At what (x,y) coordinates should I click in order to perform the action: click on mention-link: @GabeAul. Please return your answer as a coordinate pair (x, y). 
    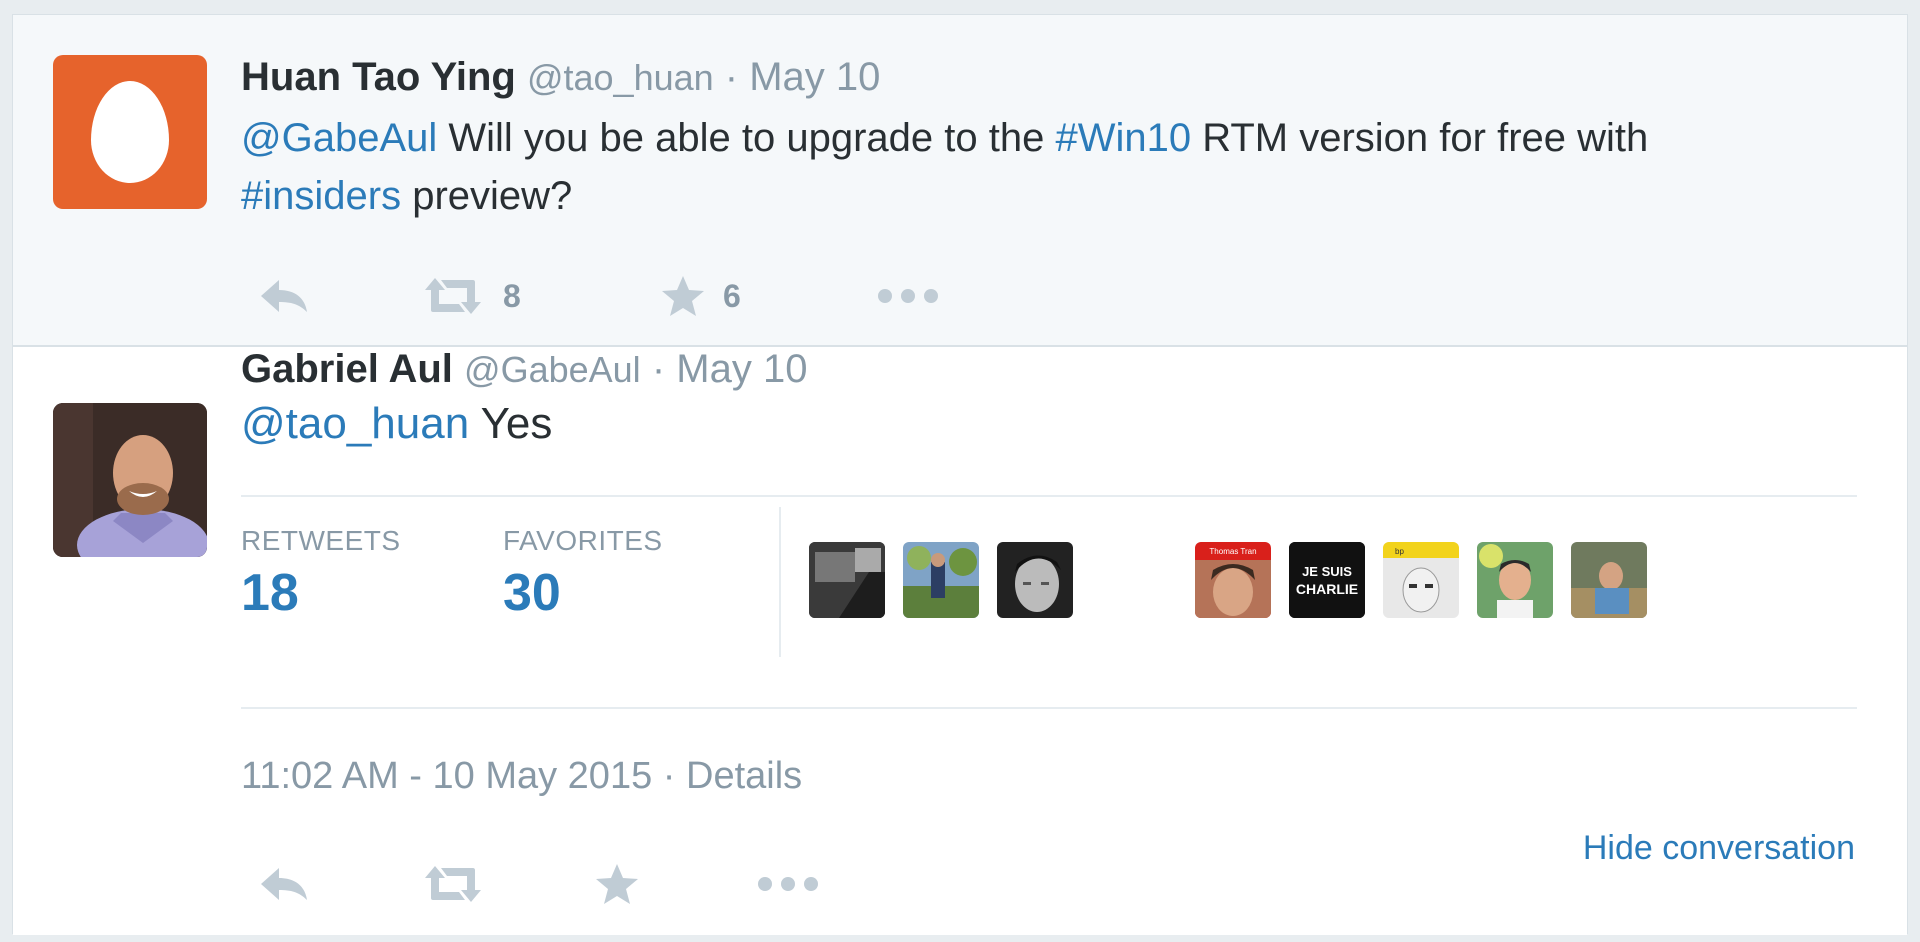
    Looking at the image, I should click on (339, 138).